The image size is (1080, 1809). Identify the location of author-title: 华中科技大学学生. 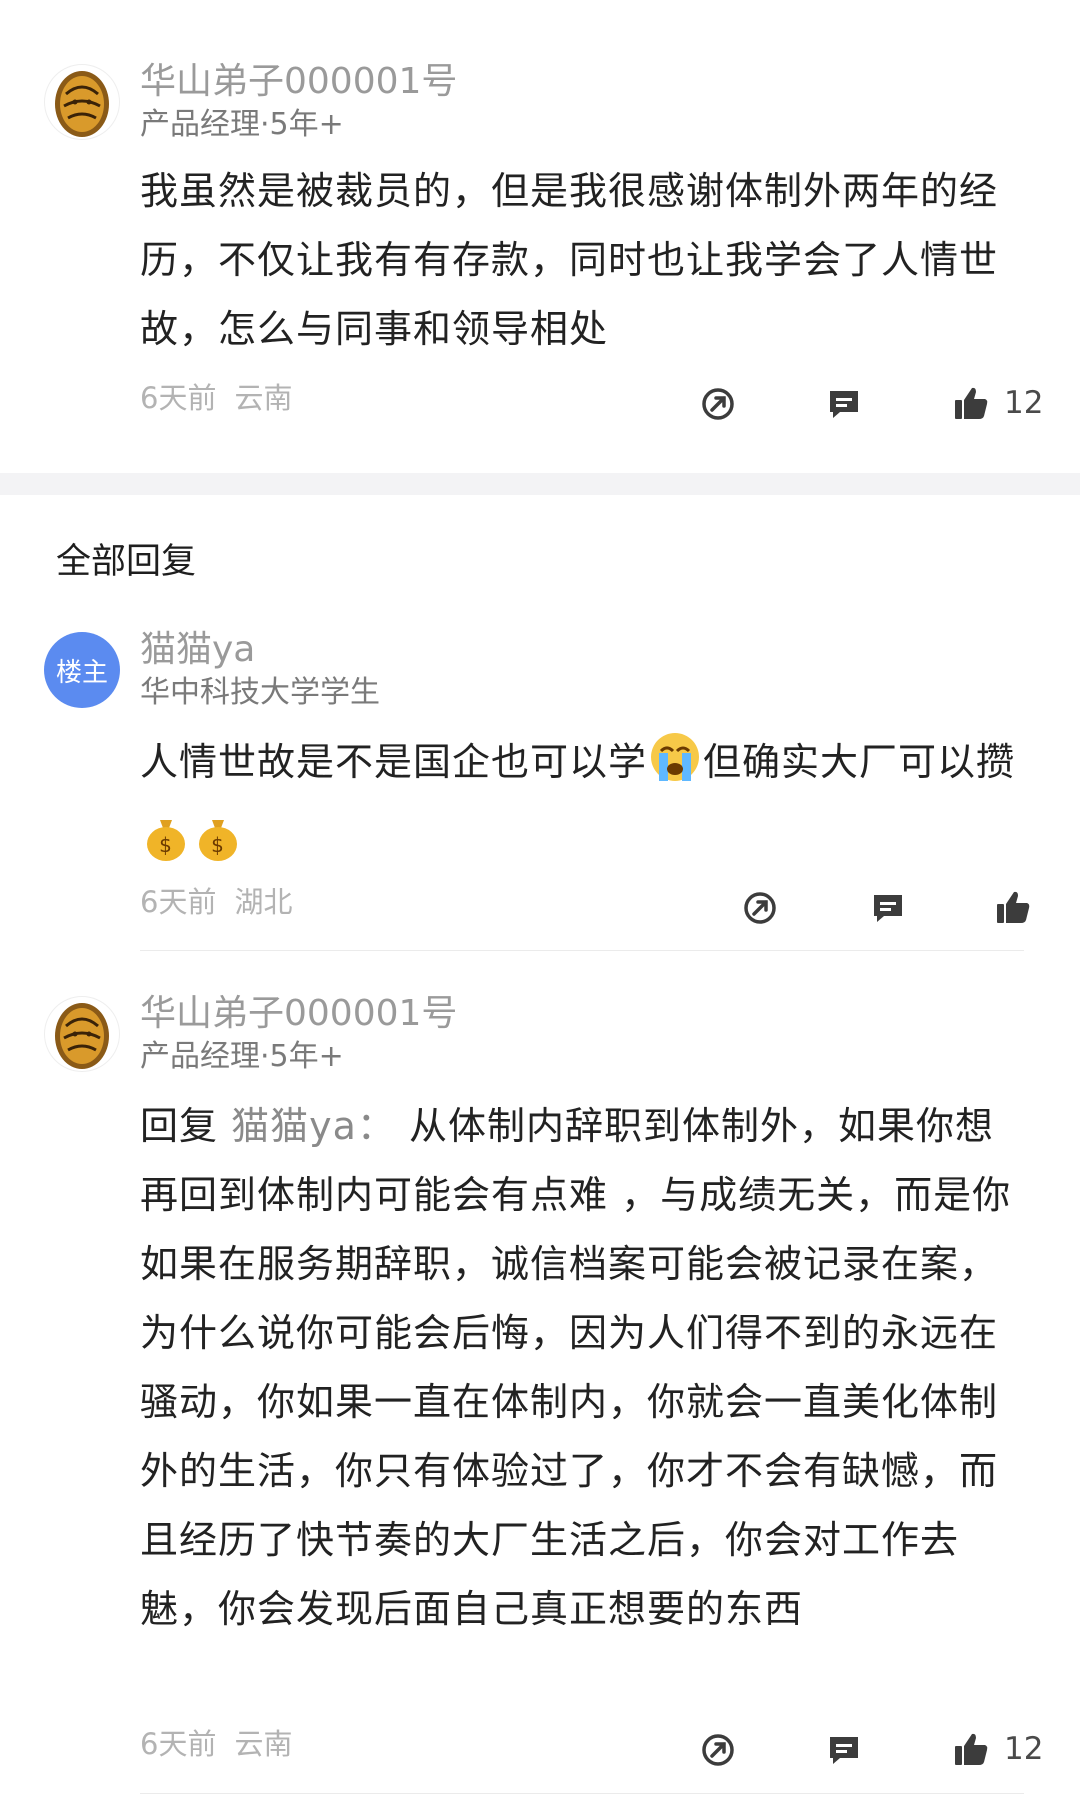
(260, 692).